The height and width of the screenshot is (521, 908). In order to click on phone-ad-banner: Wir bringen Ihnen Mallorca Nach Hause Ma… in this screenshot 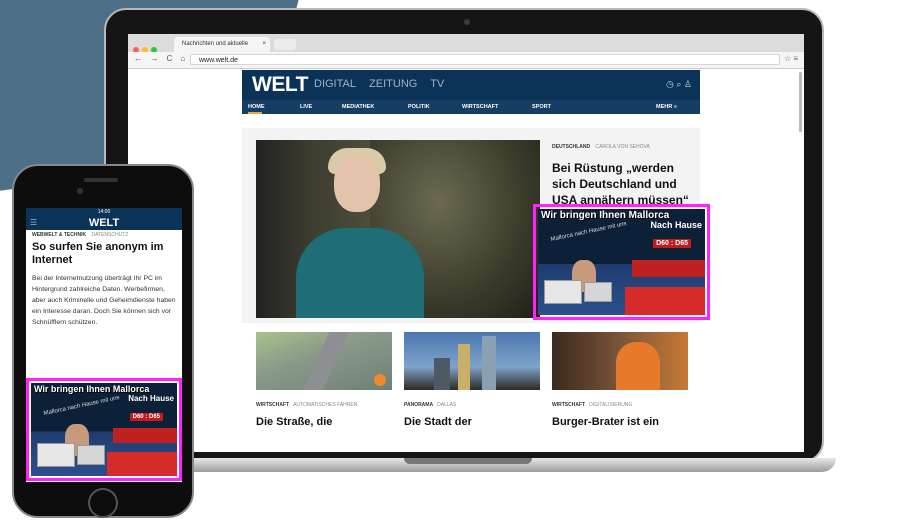, I will do `click(104, 429)`.